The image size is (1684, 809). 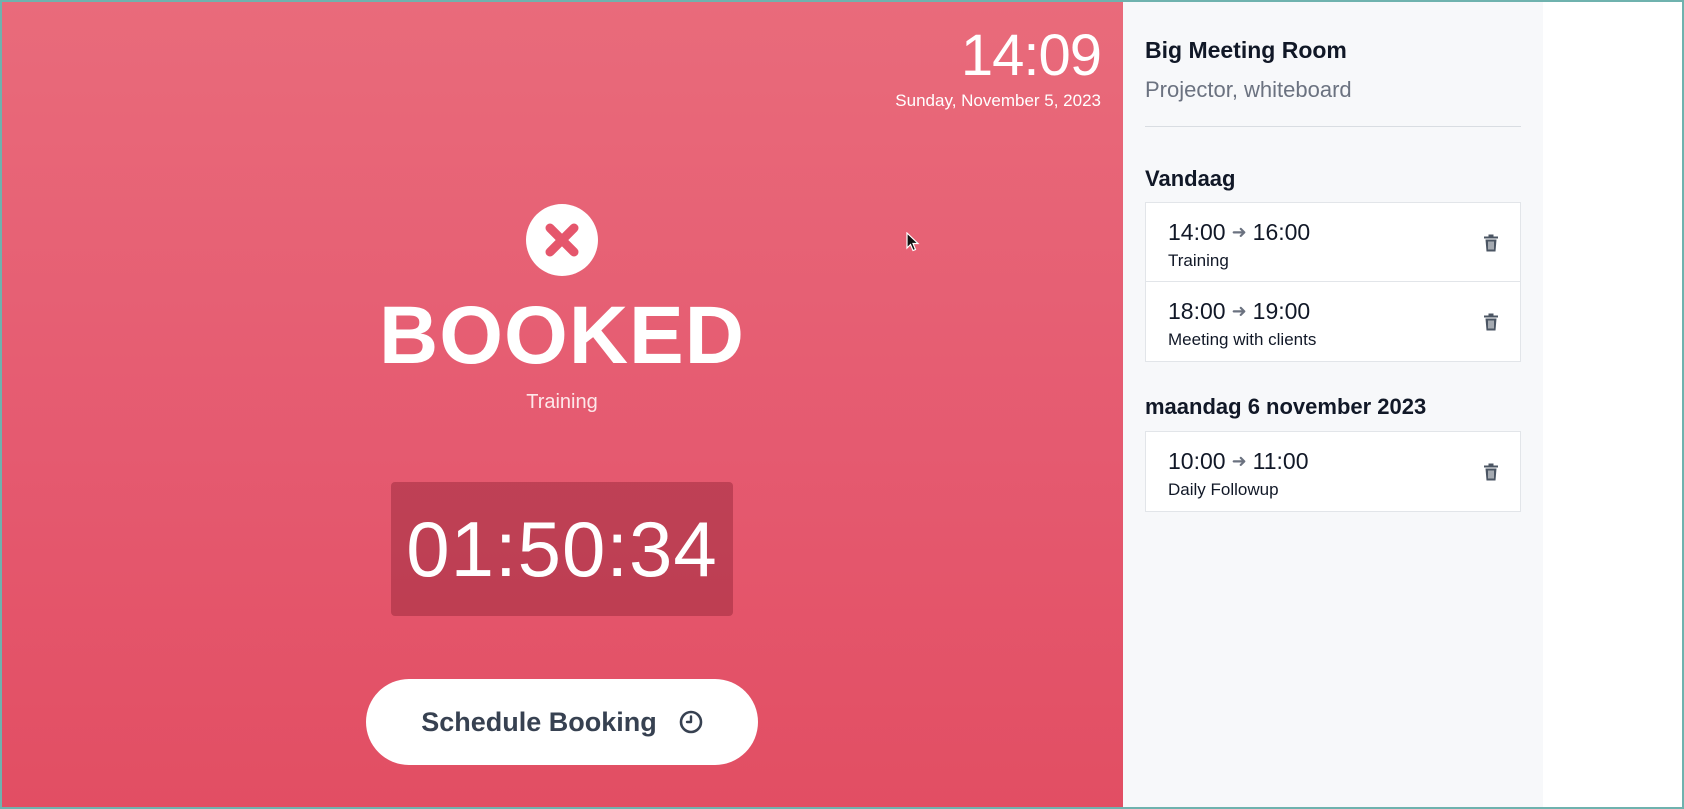 I want to click on room-name: Big Meeting Room, so click(x=1246, y=50).